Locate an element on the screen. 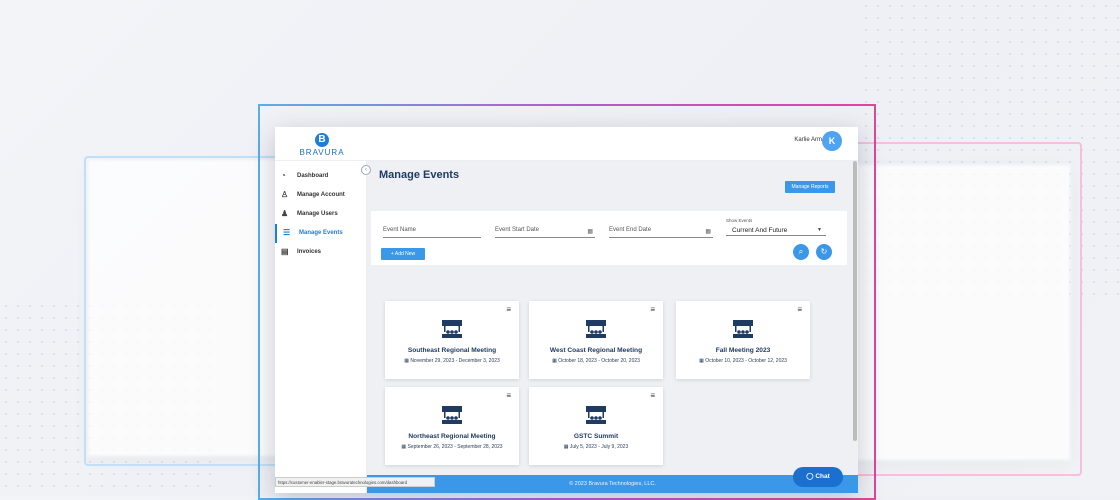  dashboard-icon: ◔ is located at coordinates (283, 175).